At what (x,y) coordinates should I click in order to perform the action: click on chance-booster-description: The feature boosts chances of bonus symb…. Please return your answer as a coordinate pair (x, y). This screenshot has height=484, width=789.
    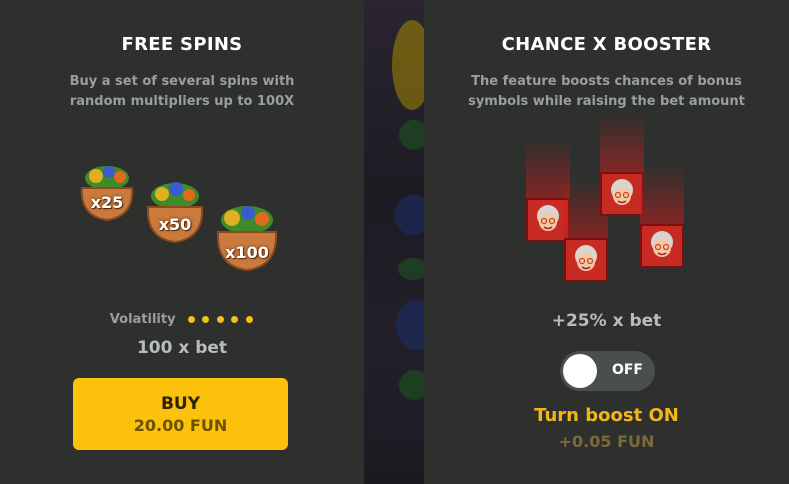
    Looking at the image, I should click on (606, 92).